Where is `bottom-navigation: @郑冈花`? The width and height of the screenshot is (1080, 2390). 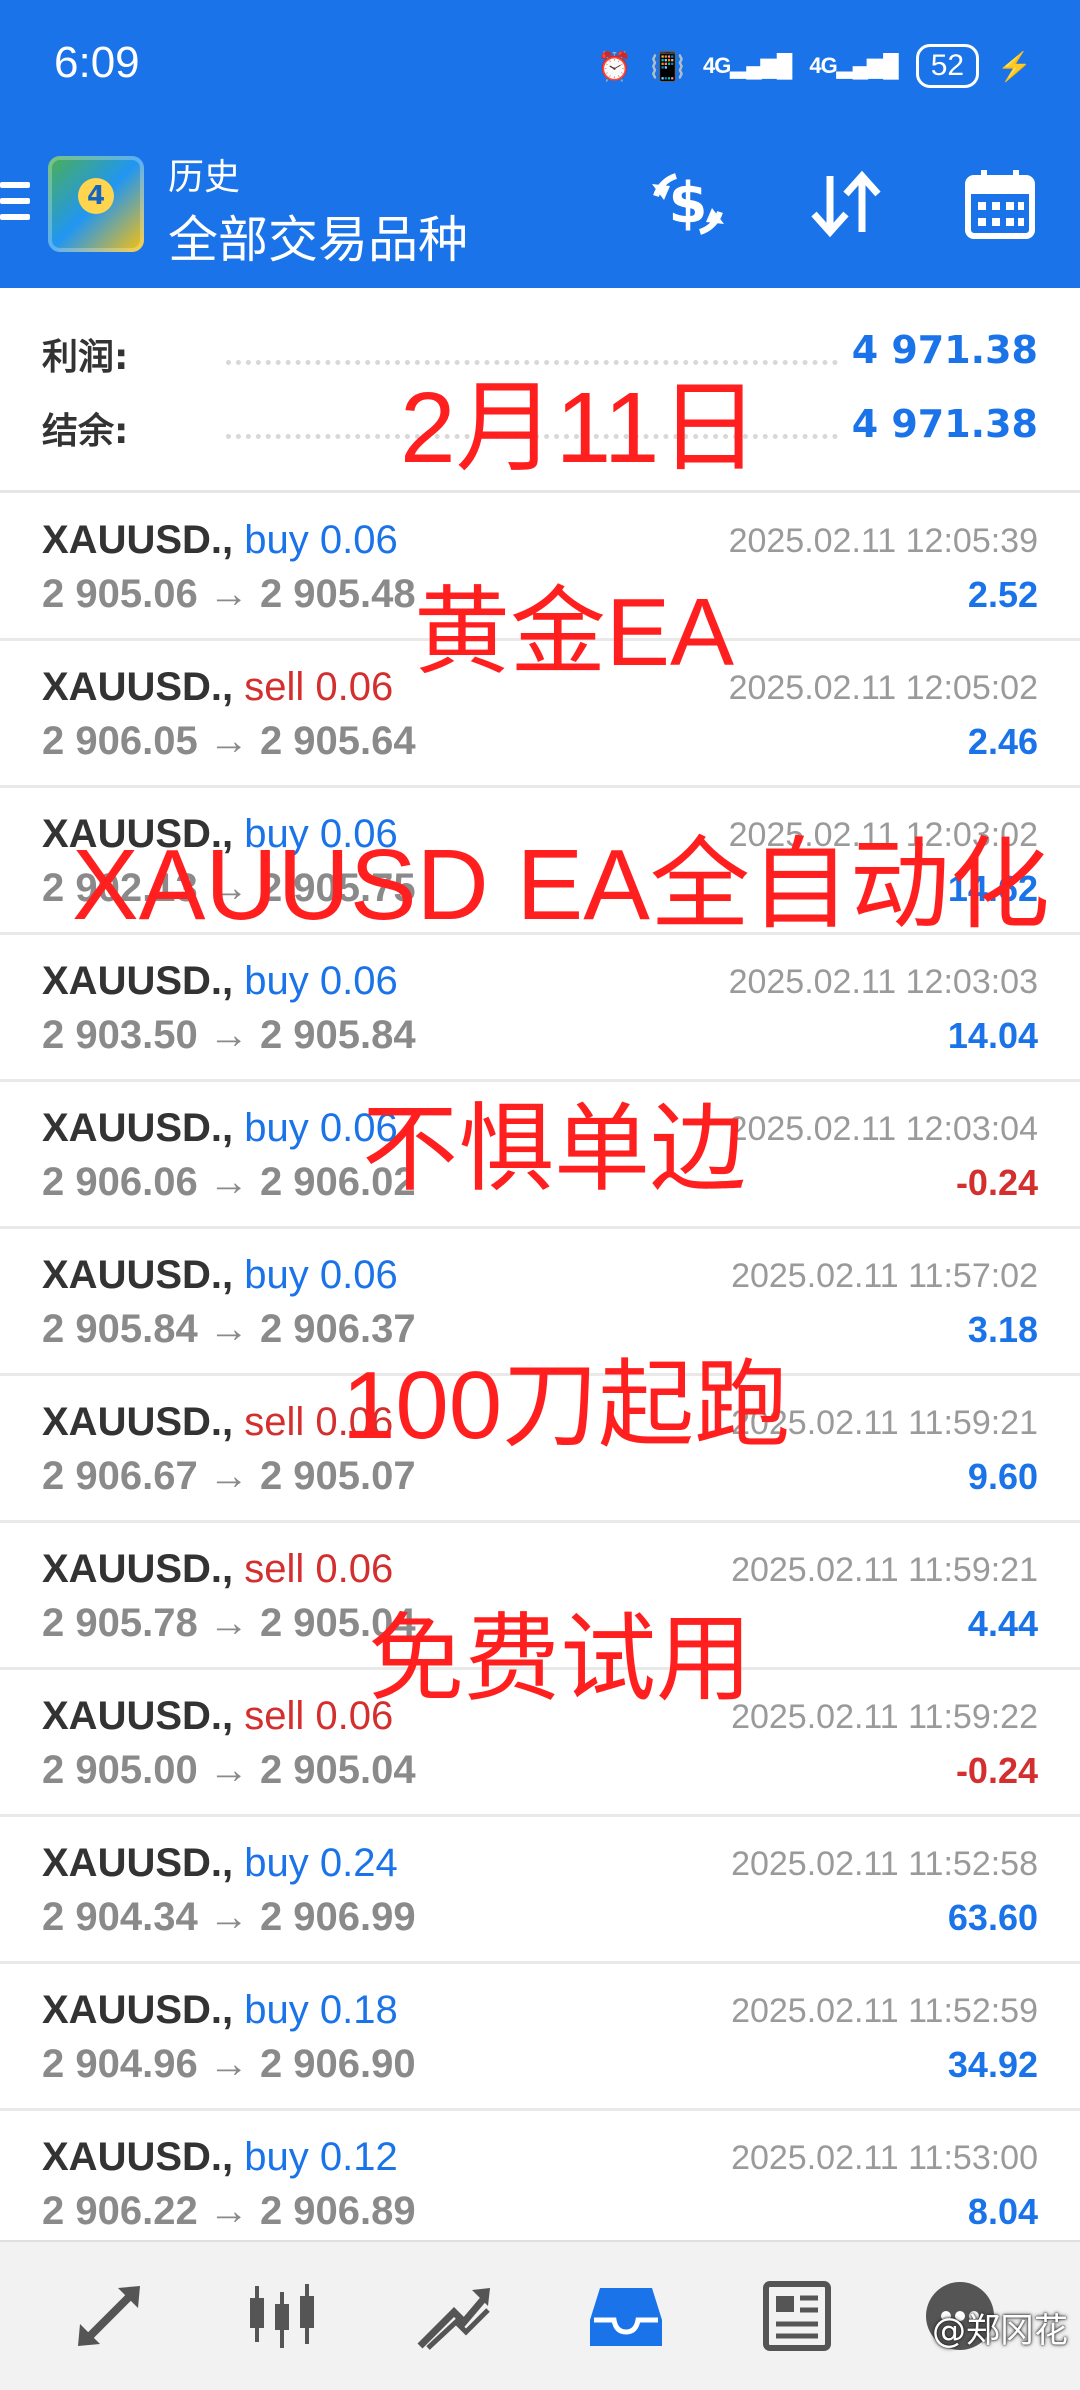
bottom-navigation: @郑冈花 is located at coordinates (540, 2315).